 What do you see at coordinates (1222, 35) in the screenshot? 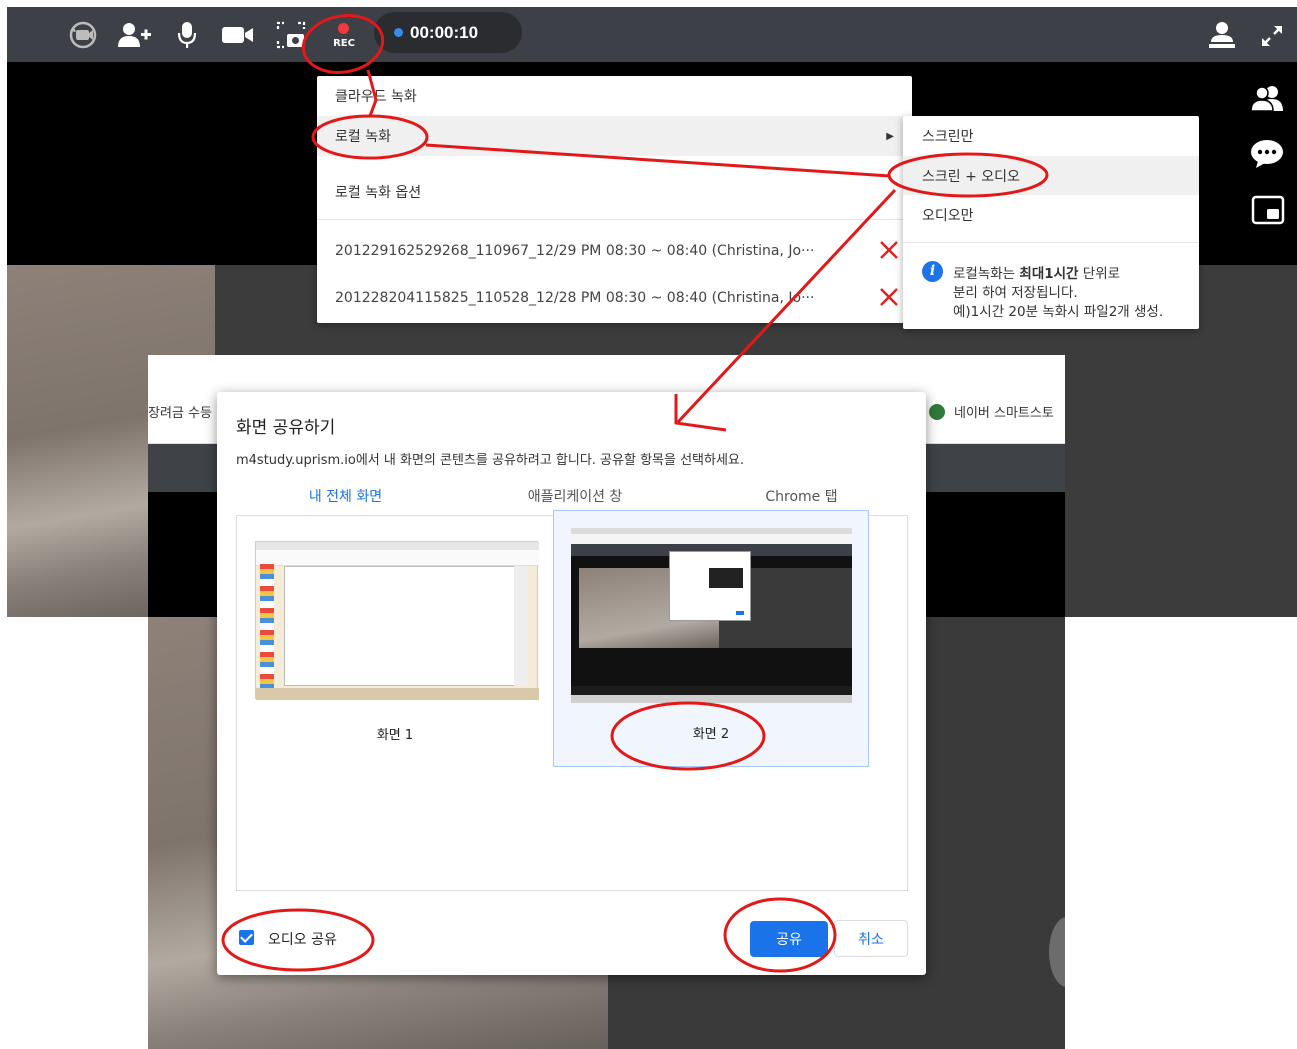
I see `participant-view-icon` at bounding box center [1222, 35].